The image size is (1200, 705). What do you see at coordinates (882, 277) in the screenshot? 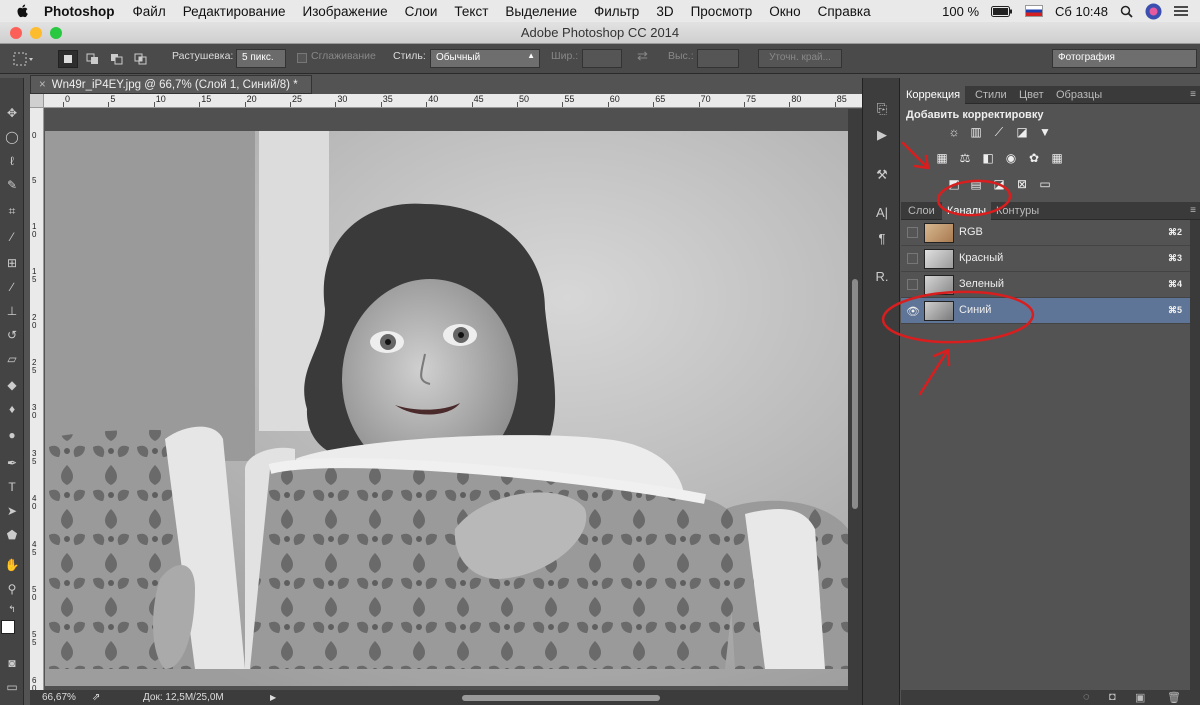
I see `properties-panel-icon: R.` at bounding box center [882, 277].